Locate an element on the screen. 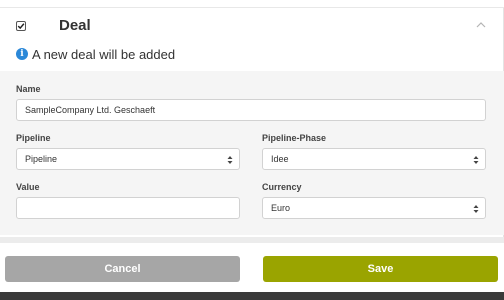 This screenshot has height=300, width=504. phase-label: Pipeline-Phase is located at coordinates (294, 138).